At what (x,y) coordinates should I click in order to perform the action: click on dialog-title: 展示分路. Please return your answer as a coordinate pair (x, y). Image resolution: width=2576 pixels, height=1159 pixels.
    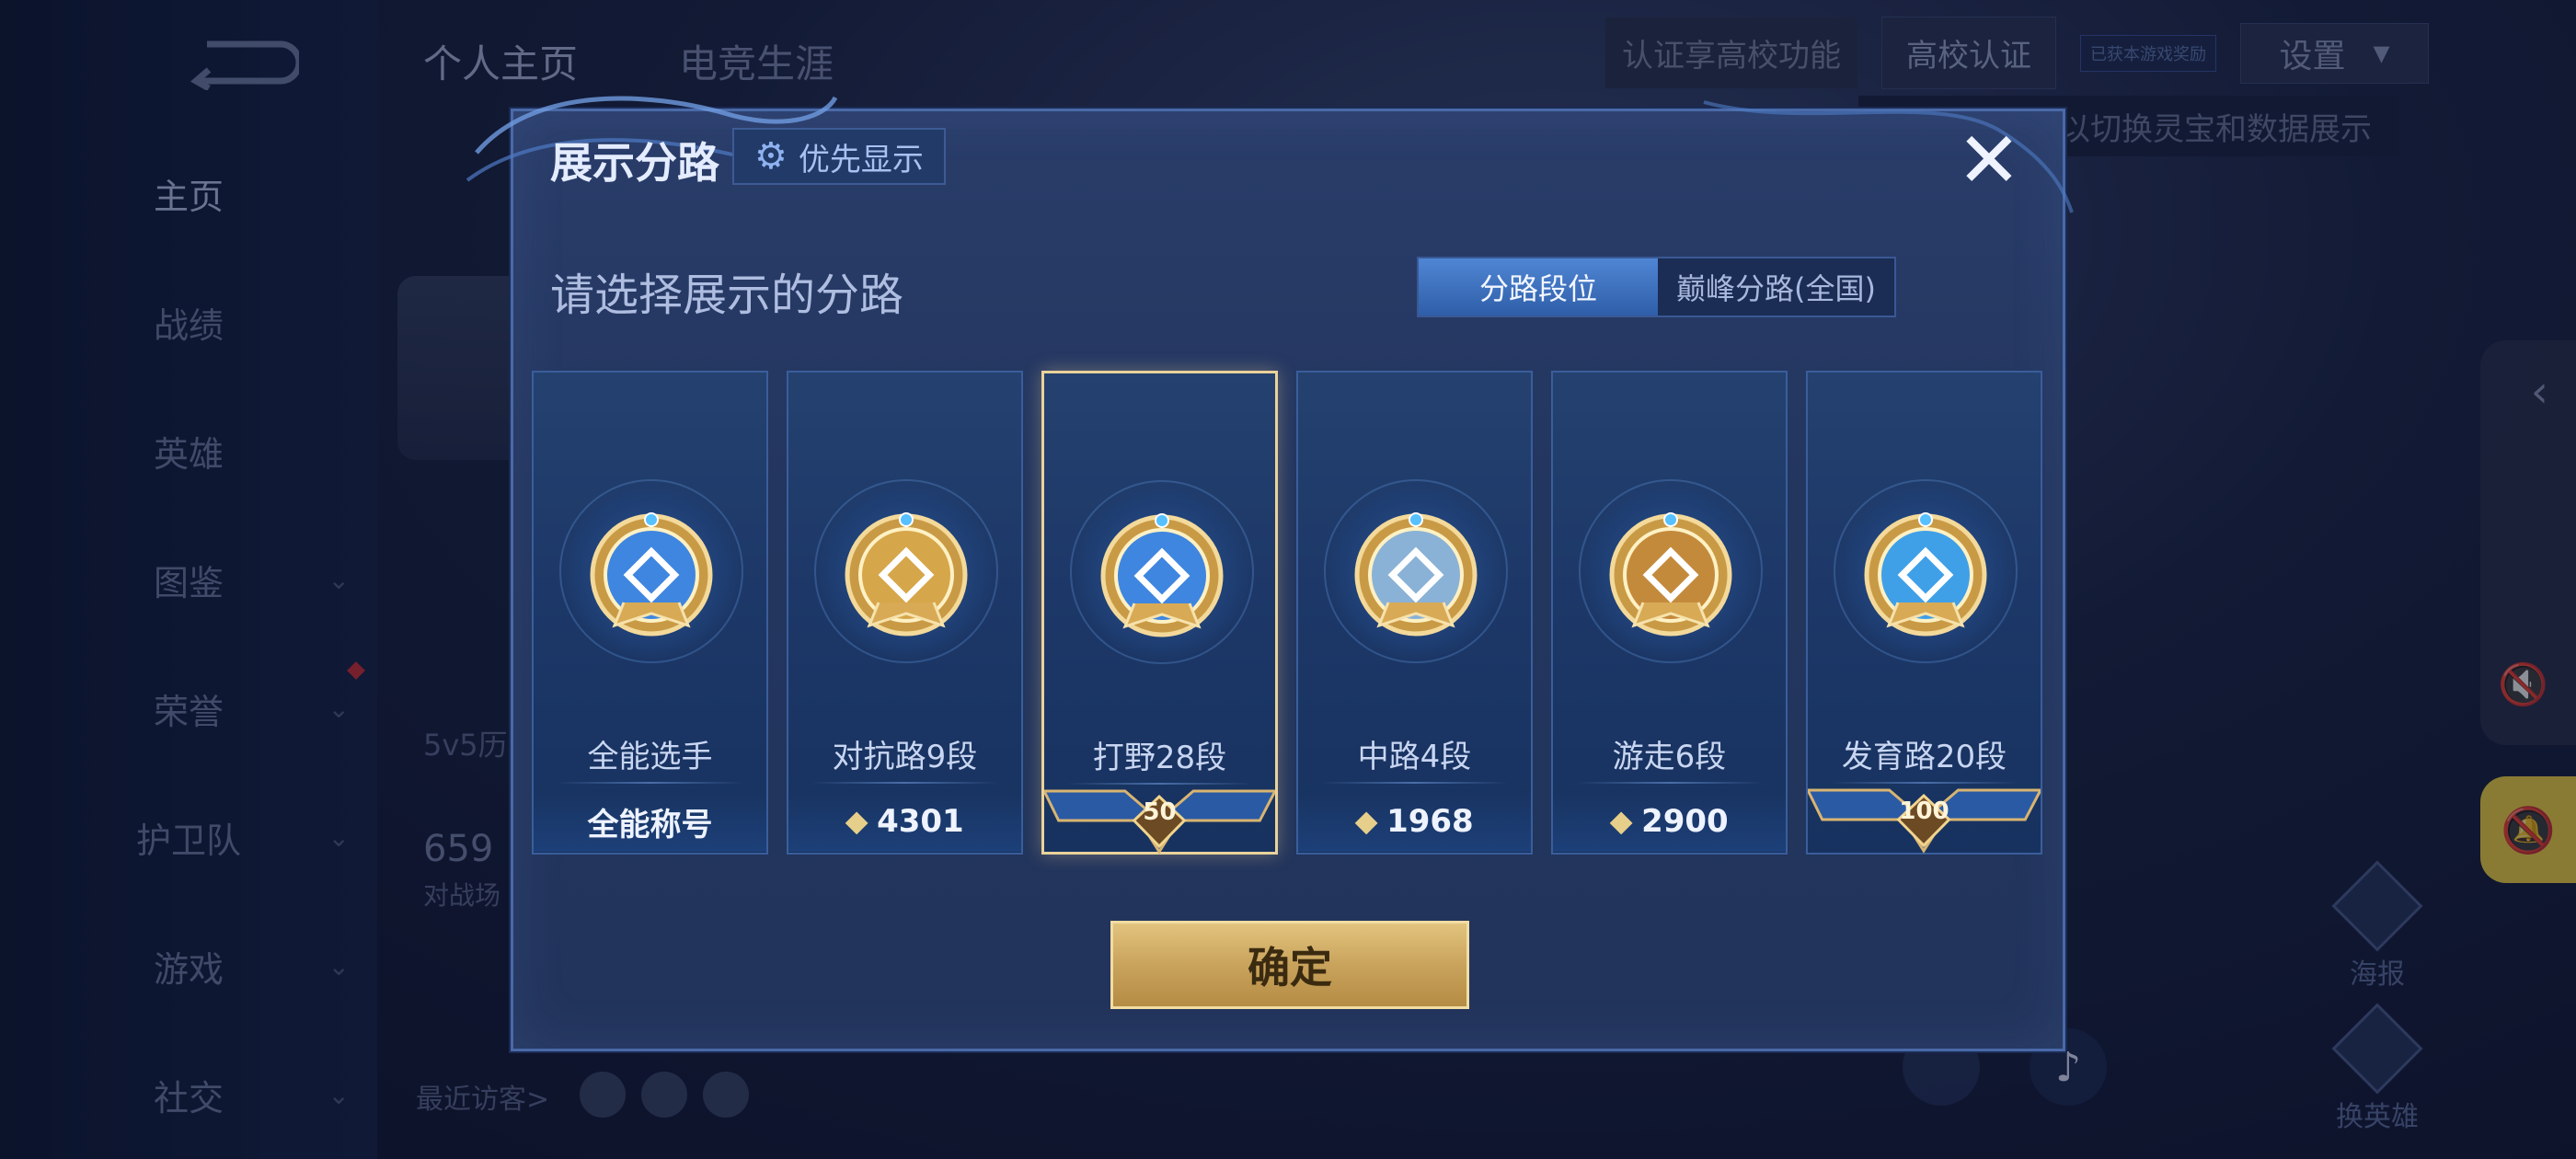
    Looking at the image, I should click on (634, 163).